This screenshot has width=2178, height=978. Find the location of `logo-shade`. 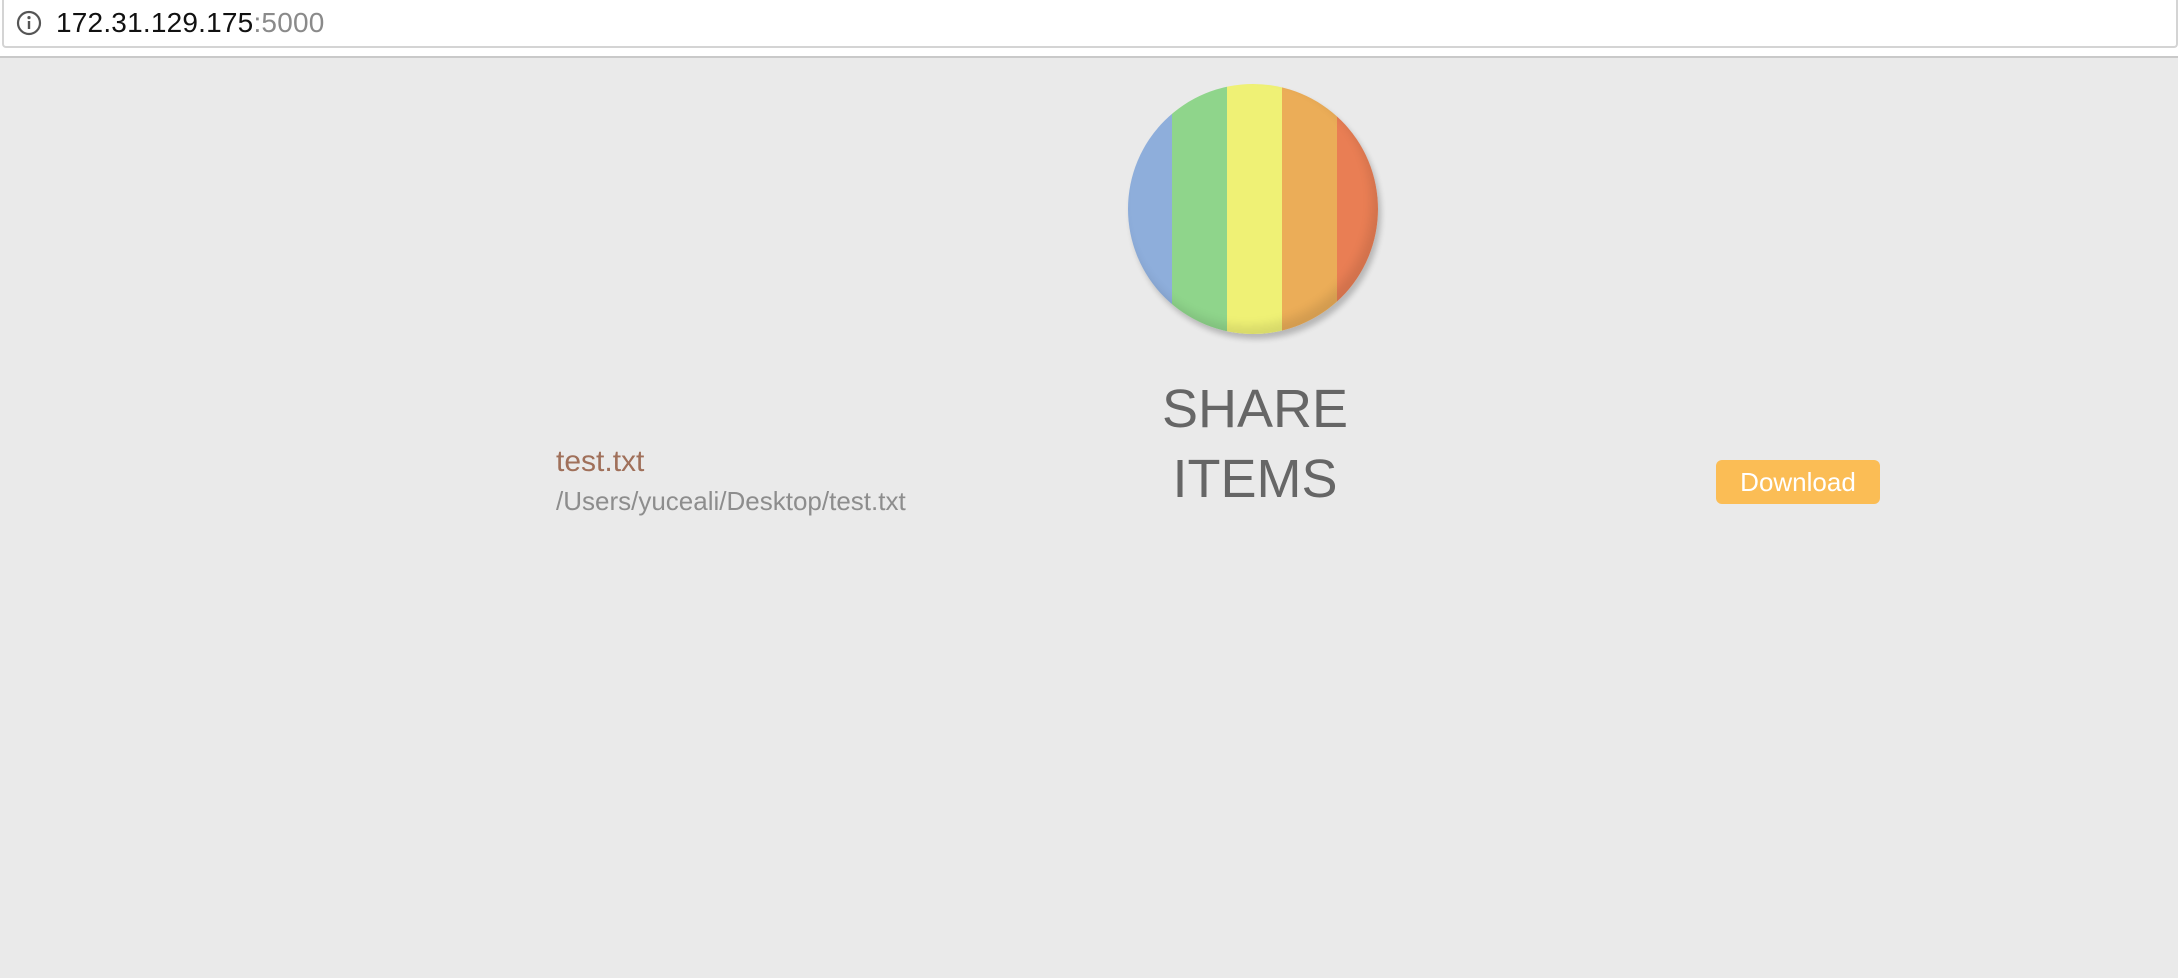

logo-shade is located at coordinates (1253, 209).